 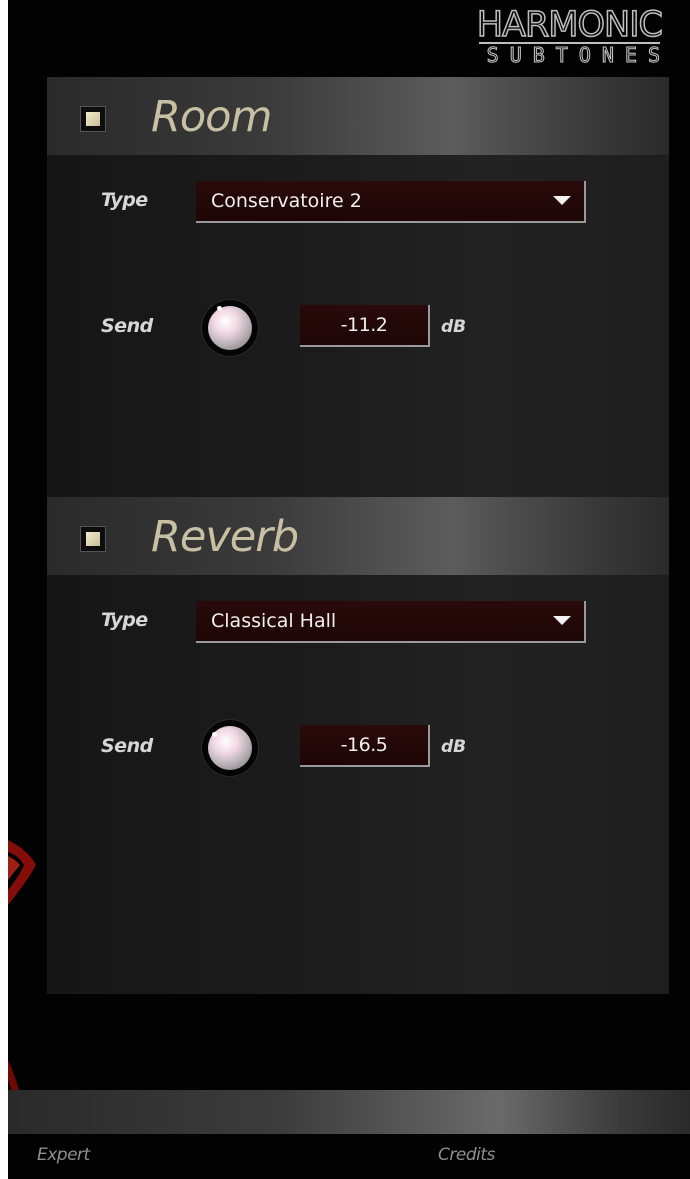 I want to click on room-send-value: -11.2, so click(x=364, y=325).